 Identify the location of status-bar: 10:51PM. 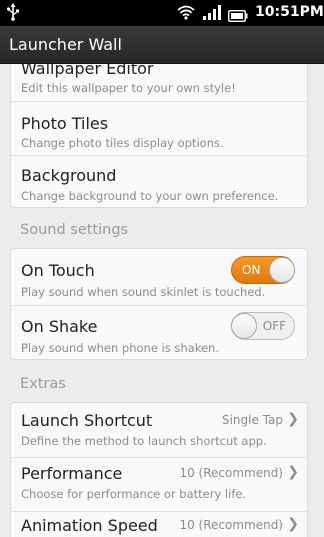
(162, 13).